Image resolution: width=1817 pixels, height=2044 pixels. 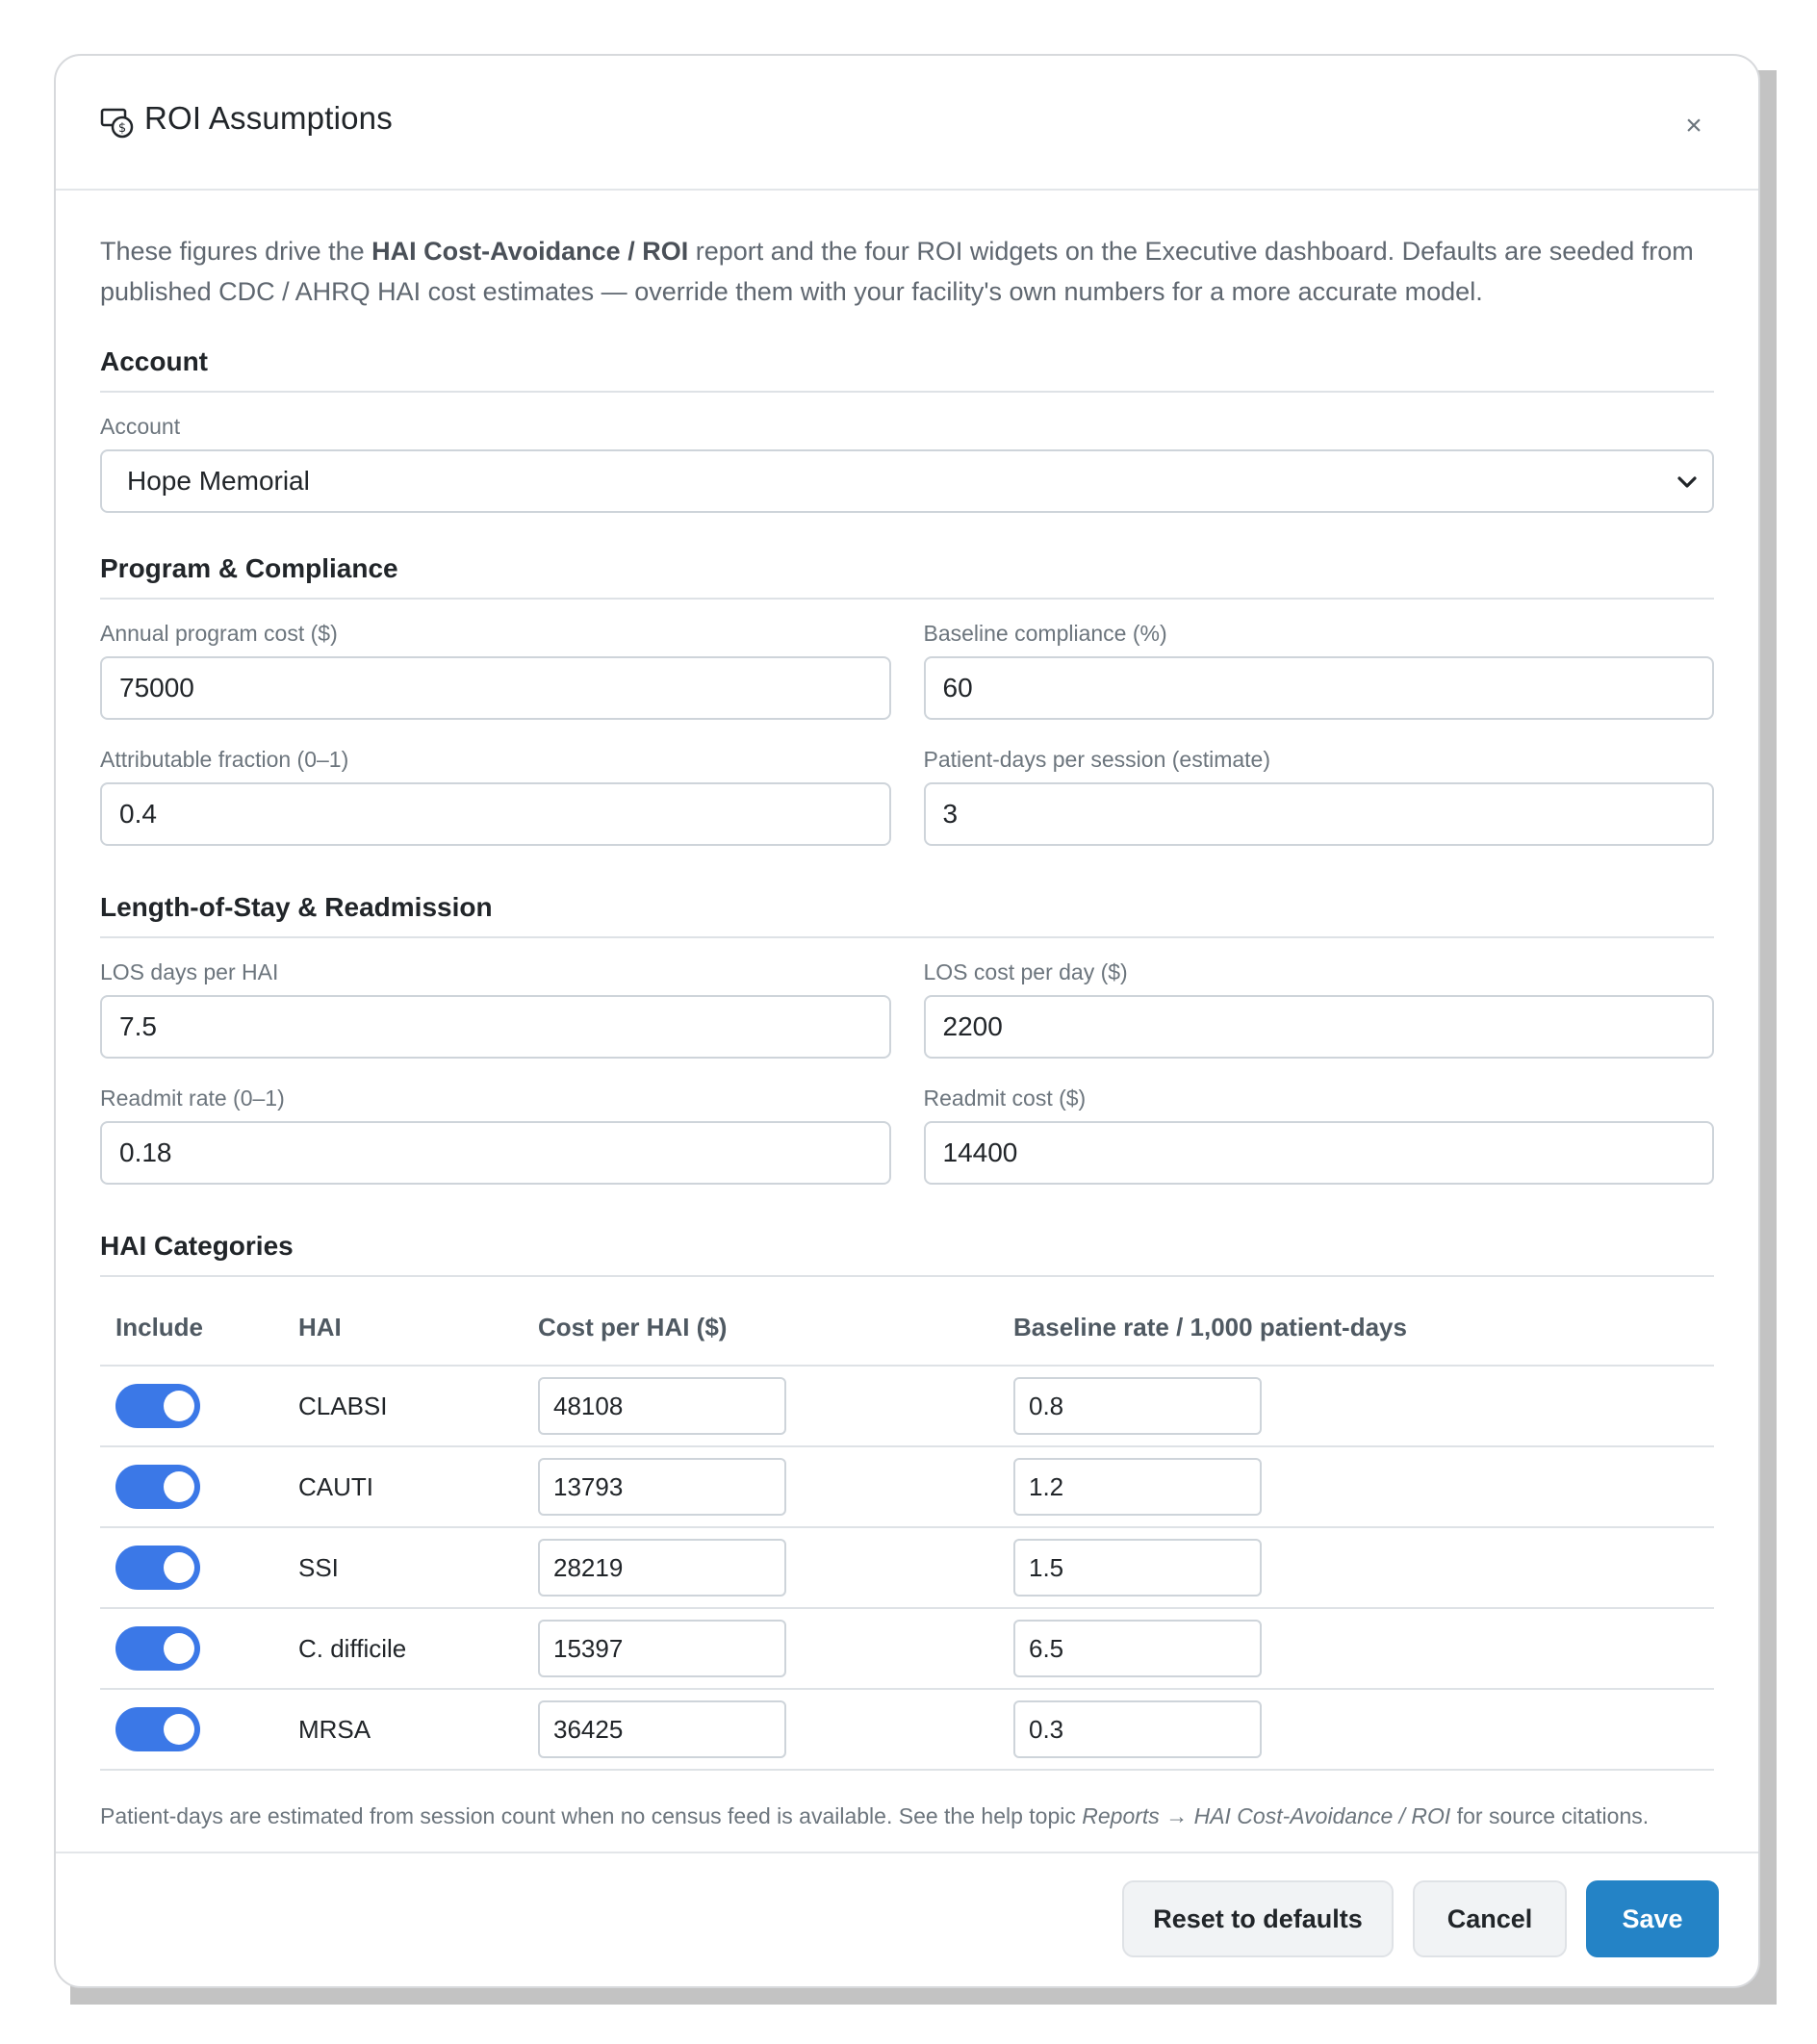 What do you see at coordinates (907, 576) in the screenshot?
I see `section-title-program: Program & Compliance` at bounding box center [907, 576].